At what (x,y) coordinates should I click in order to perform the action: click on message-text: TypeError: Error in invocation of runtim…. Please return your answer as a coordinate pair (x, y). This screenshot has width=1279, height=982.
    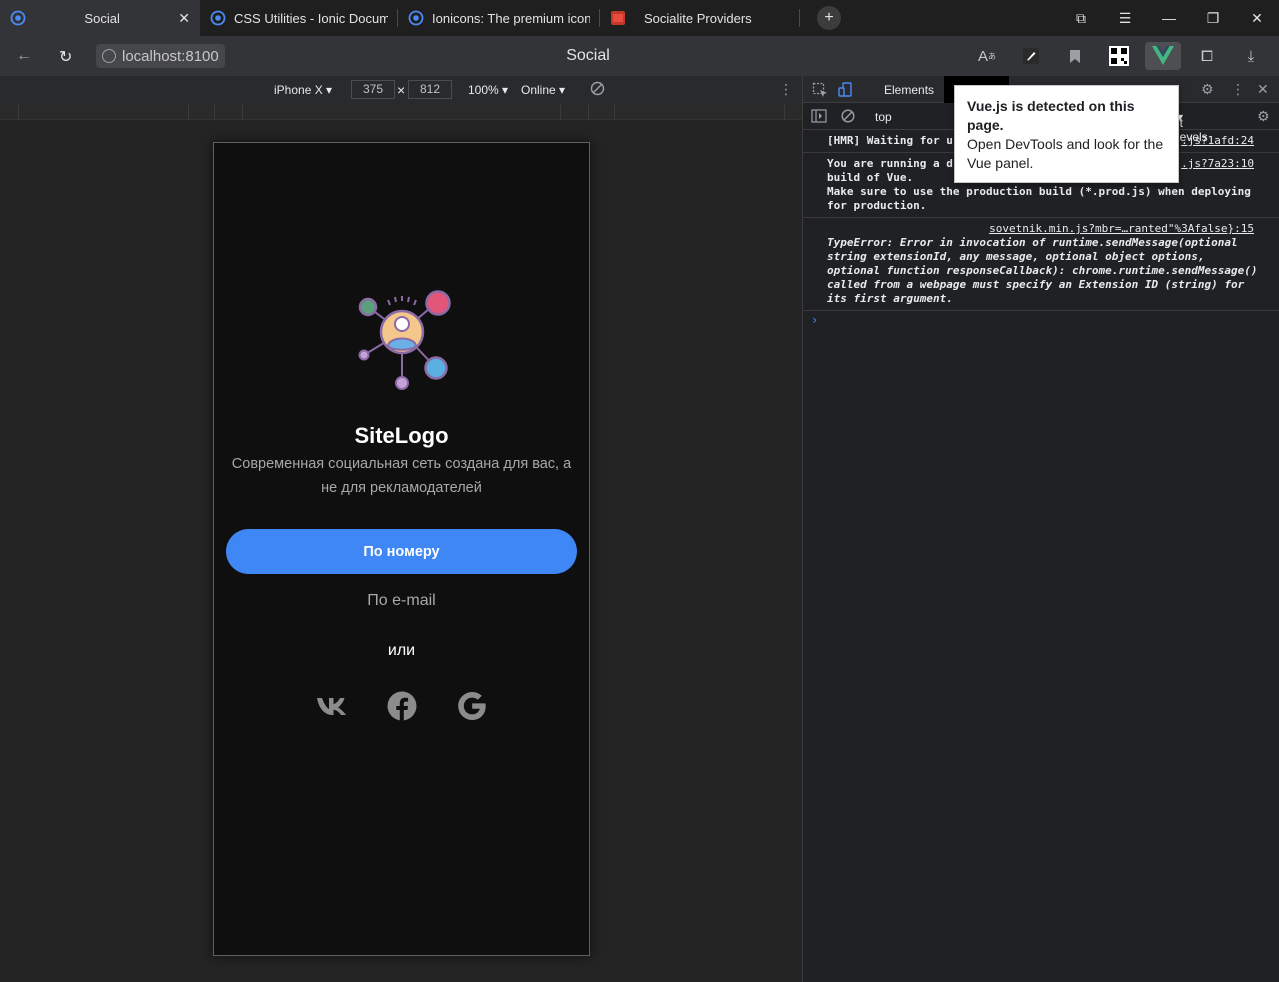
    Looking at the image, I should click on (1042, 270).